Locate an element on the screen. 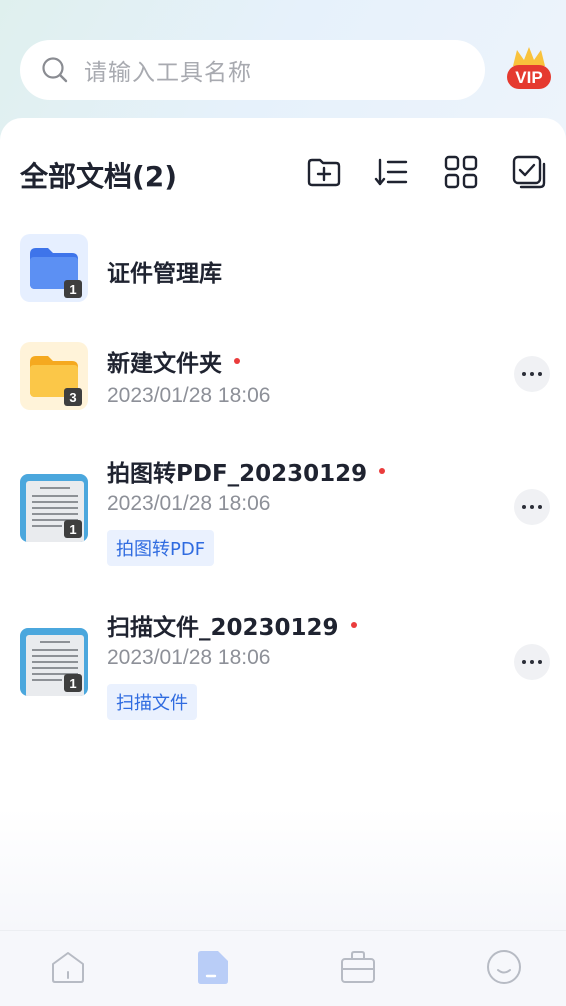 This screenshot has height=1006, width=566. toolbox-icon is located at coordinates (358, 967).